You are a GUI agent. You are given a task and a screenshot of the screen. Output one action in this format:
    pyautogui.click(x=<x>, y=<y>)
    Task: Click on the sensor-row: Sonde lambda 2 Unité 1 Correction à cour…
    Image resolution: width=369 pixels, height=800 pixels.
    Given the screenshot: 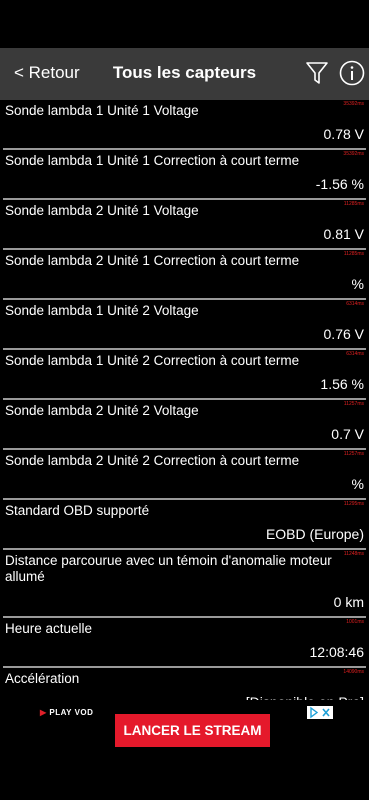 What is the action you would take?
    pyautogui.click(x=184, y=275)
    